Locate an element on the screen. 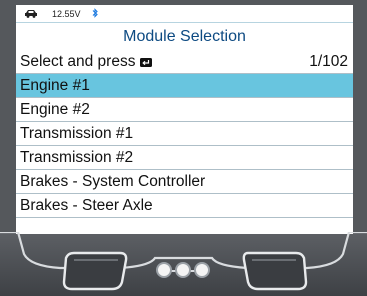 Image resolution: width=367 pixels, height=296 pixels. screen-title: Module Selection is located at coordinates (184, 36).